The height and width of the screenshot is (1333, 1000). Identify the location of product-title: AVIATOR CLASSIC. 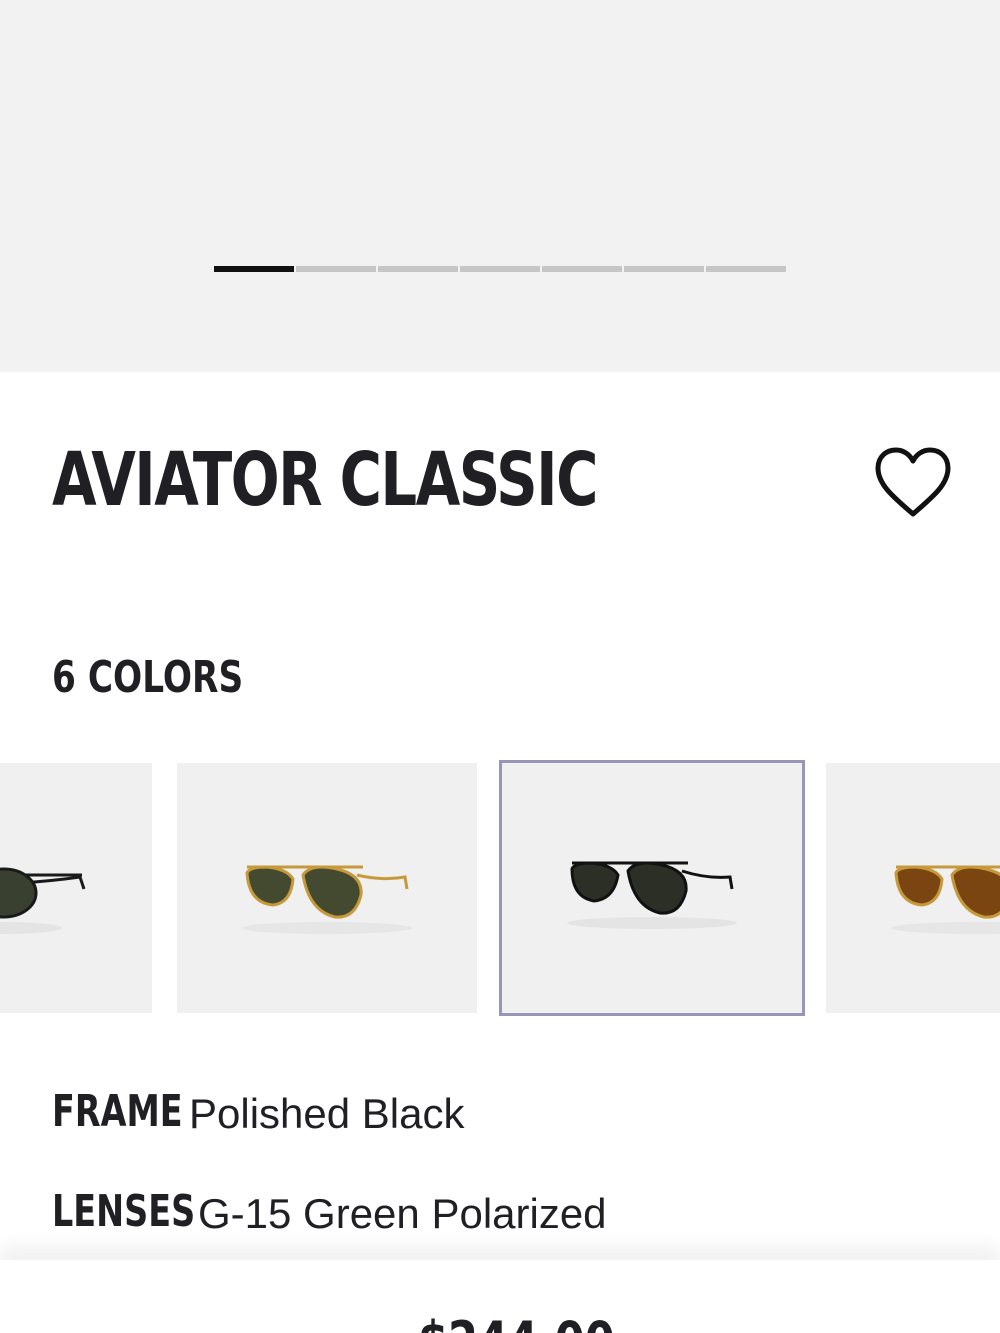
(325, 480).